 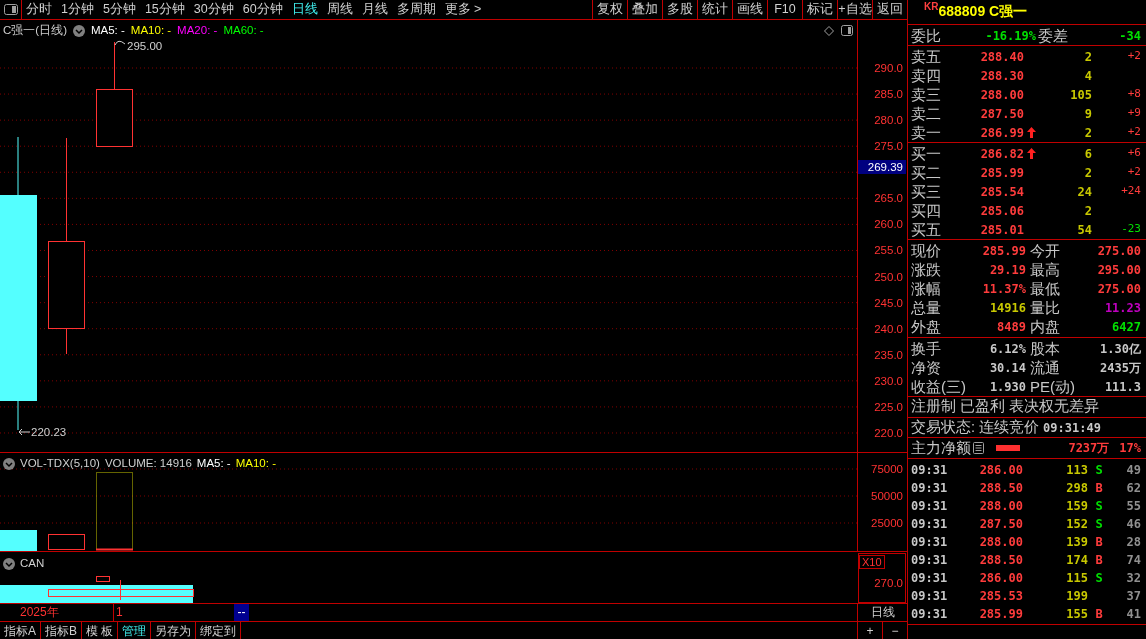 What do you see at coordinates (1000, 560) in the screenshot?
I see `trade-price: 288.50` at bounding box center [1000, 560].